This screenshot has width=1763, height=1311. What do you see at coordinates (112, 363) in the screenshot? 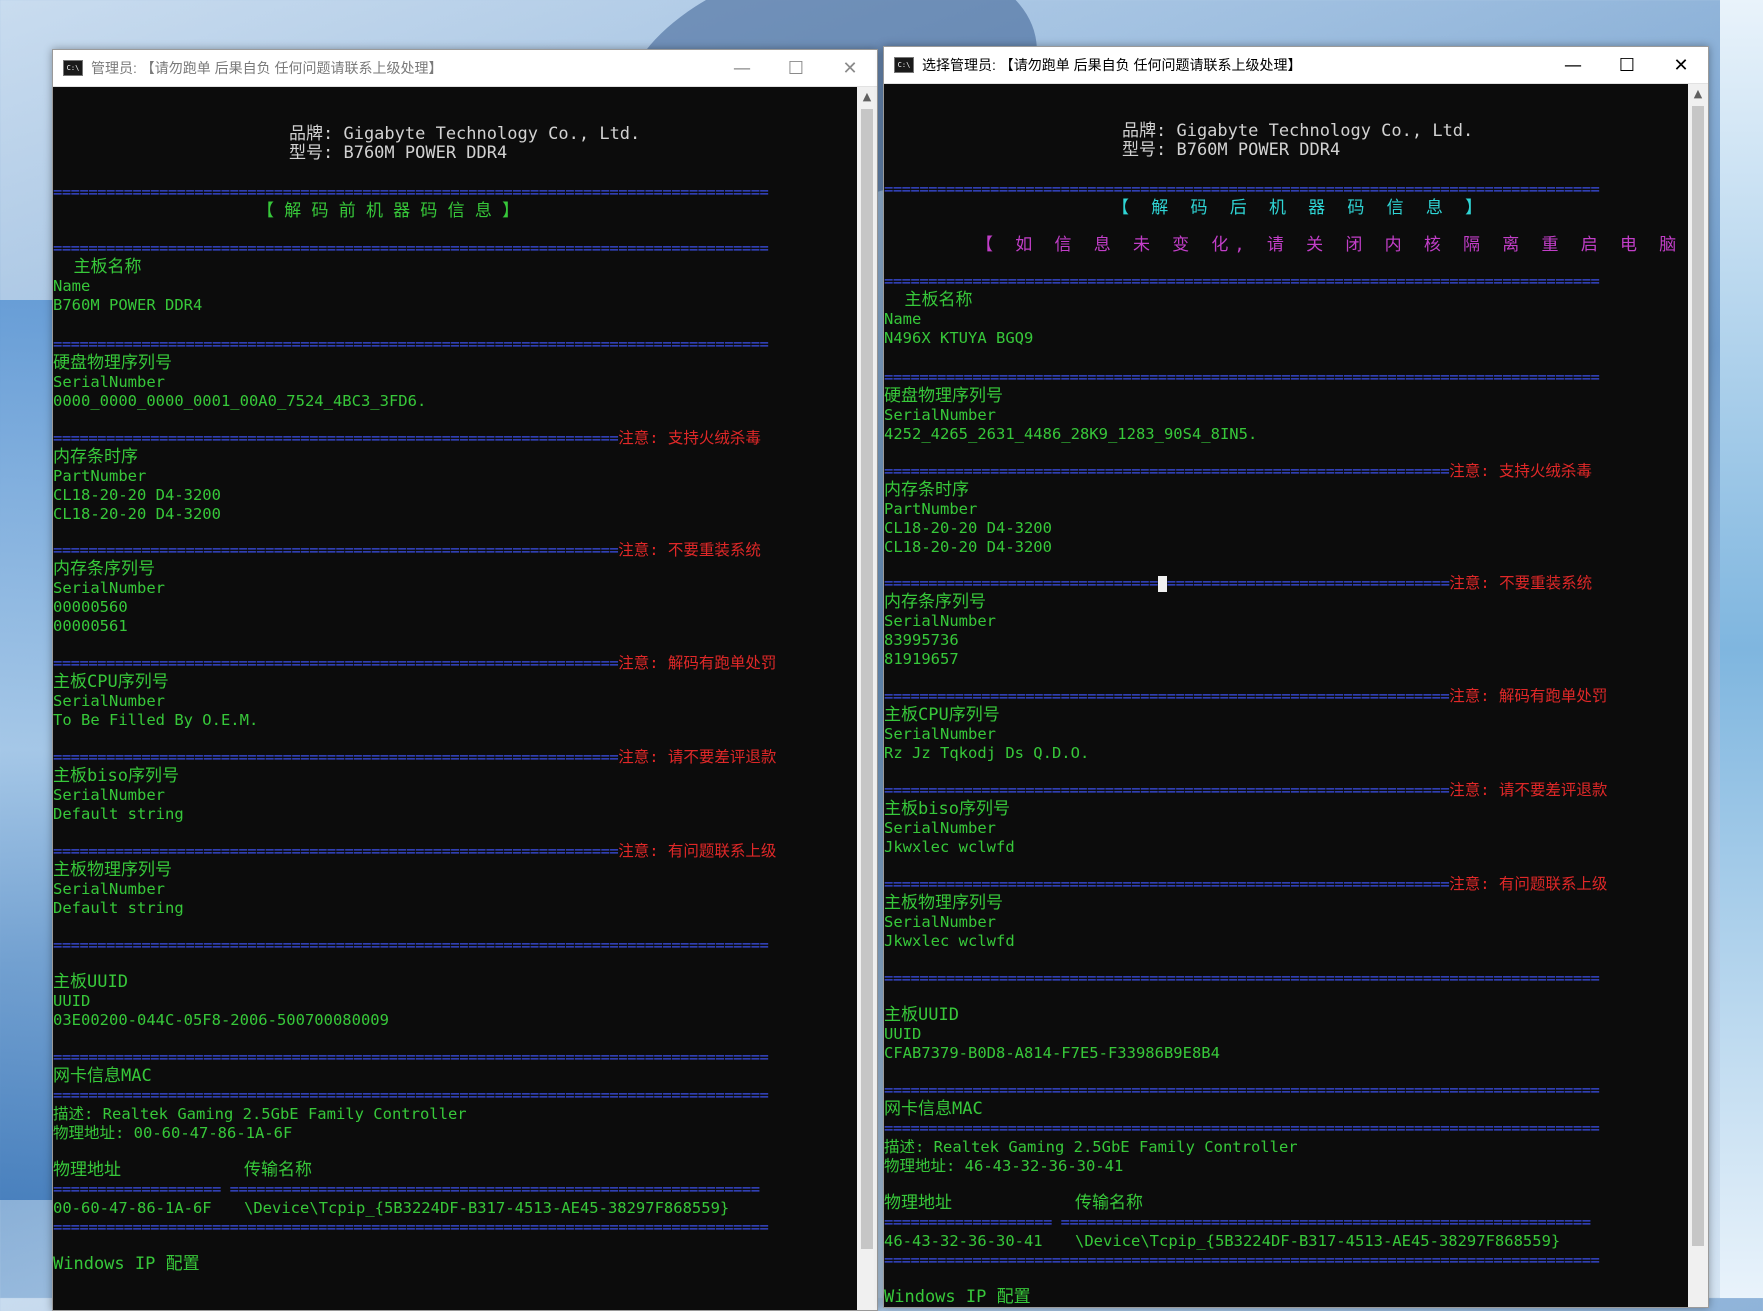
I see `disk-serial-label: 硬盘物理序列号` at bounding box center [112, 363].